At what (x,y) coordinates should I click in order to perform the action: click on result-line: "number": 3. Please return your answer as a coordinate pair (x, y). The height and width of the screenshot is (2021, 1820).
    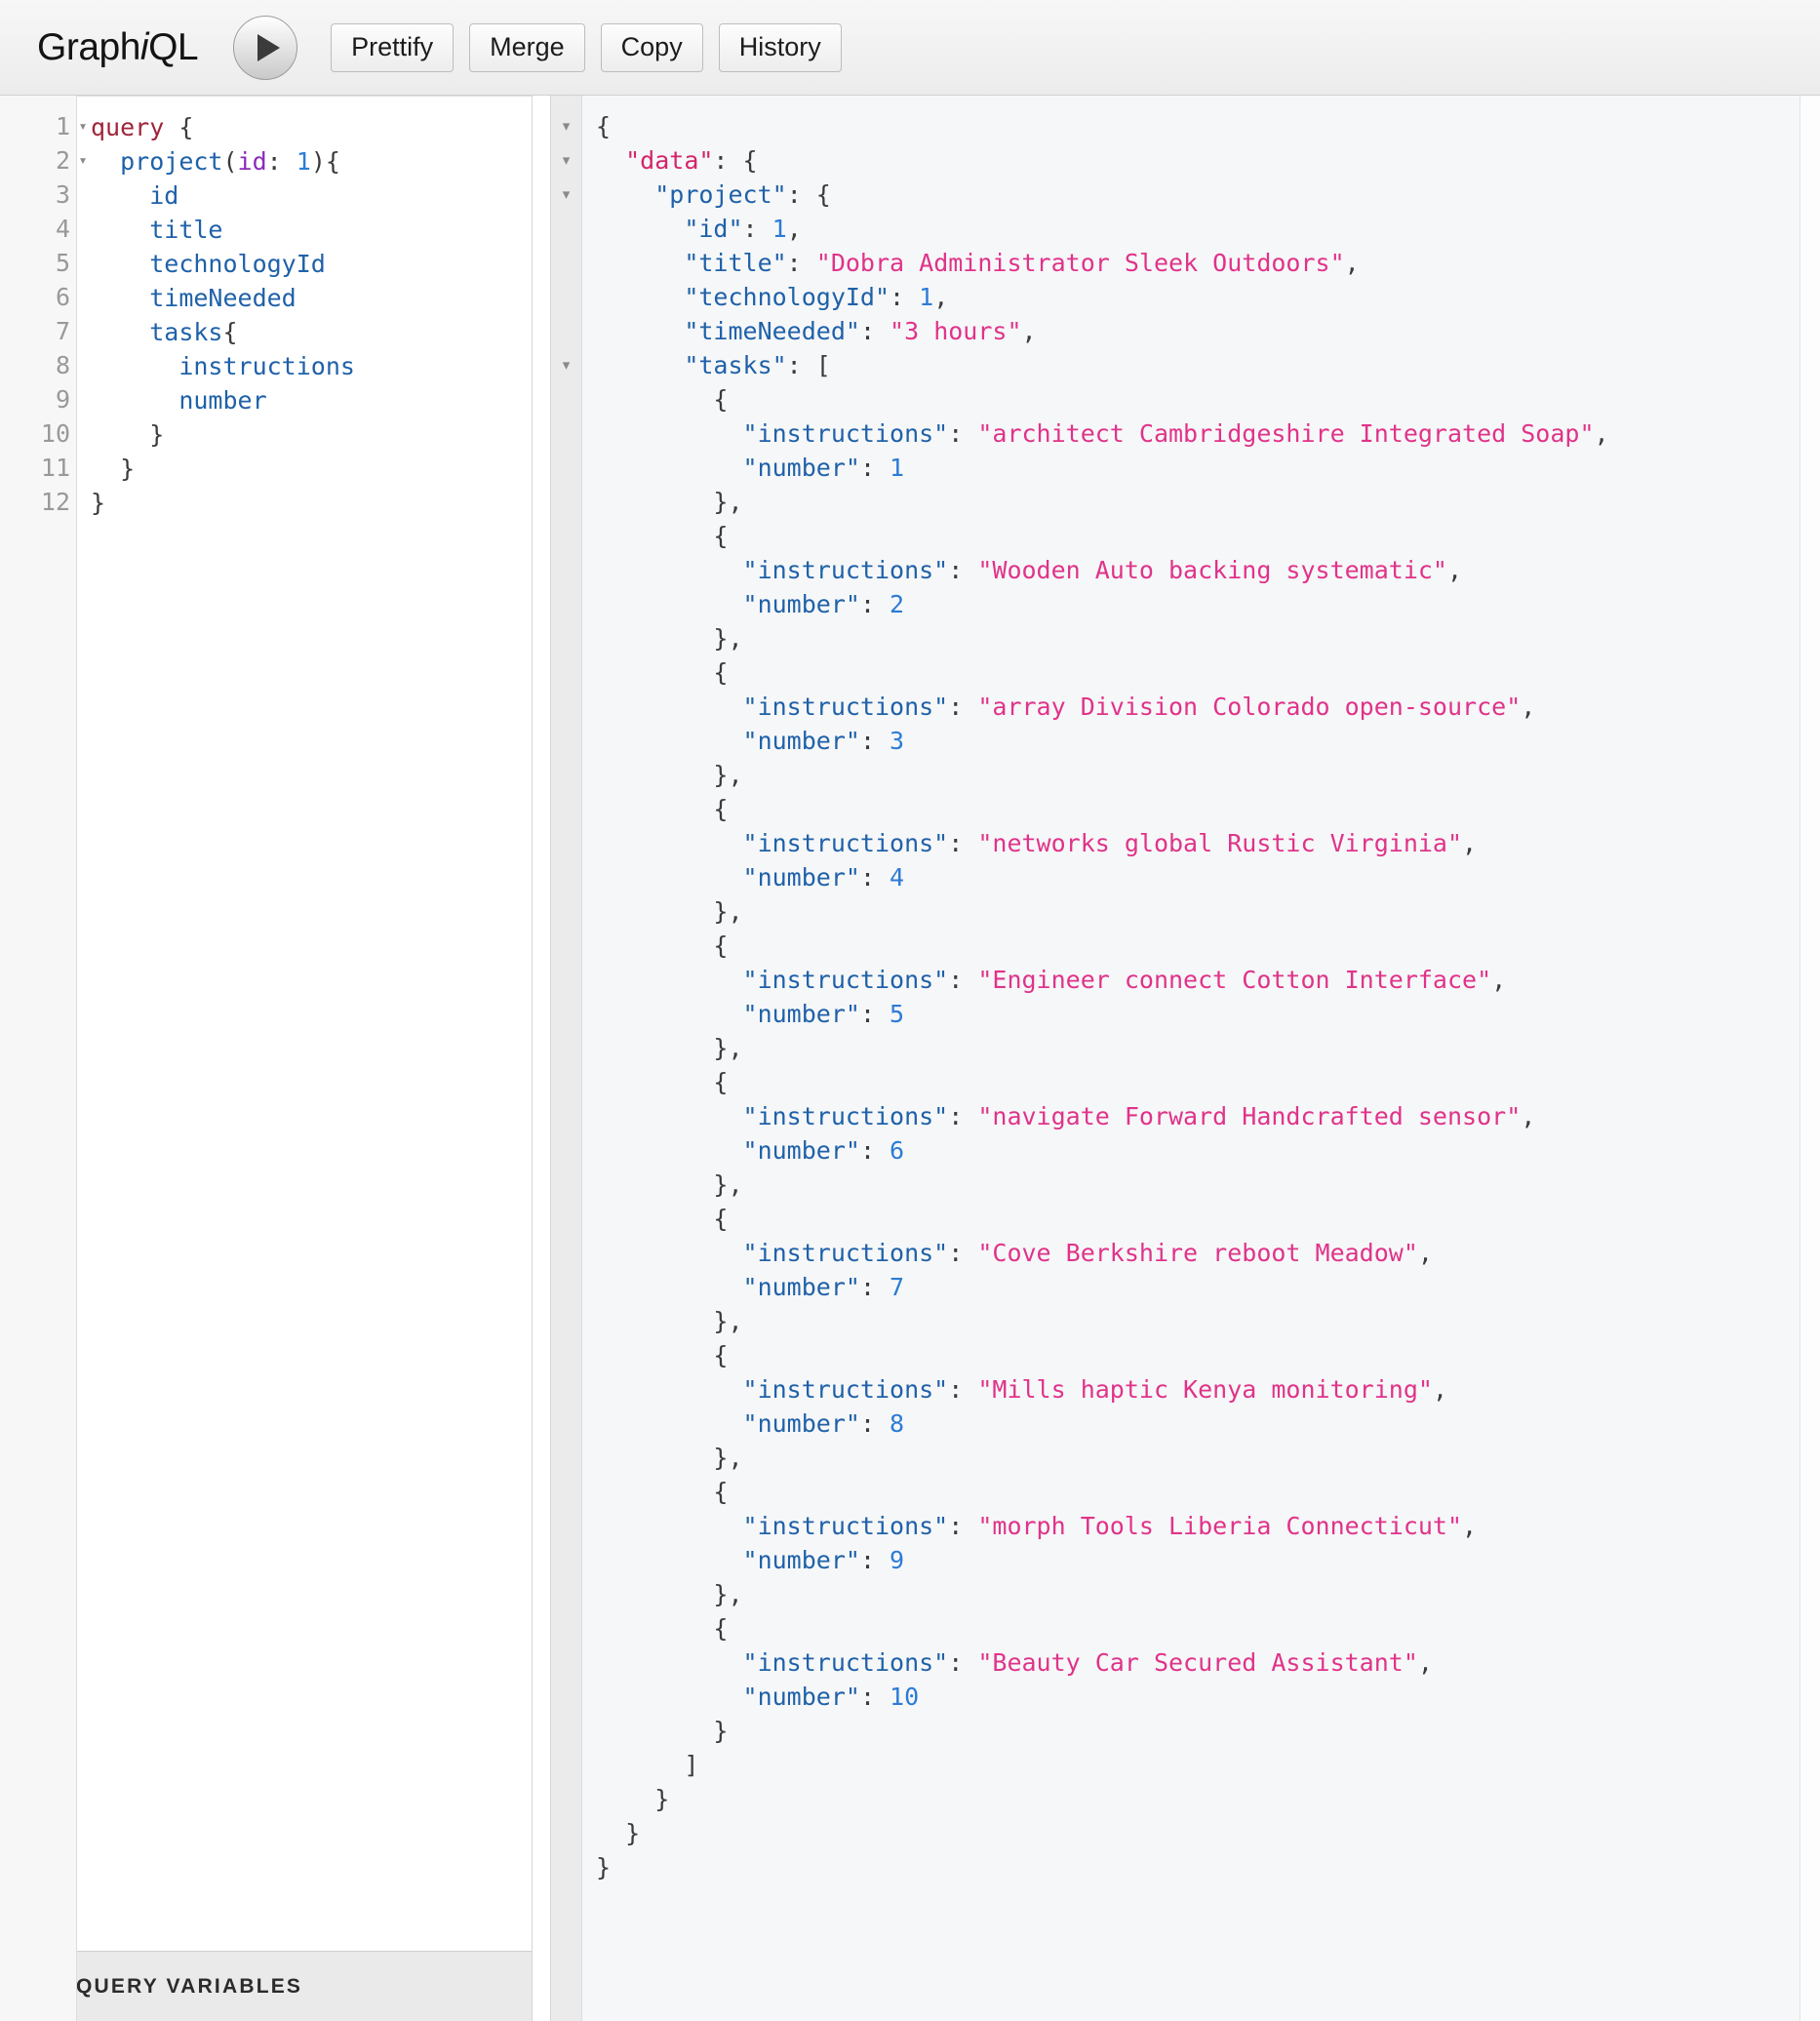
    Looking at the image, I should click on (823, 741).